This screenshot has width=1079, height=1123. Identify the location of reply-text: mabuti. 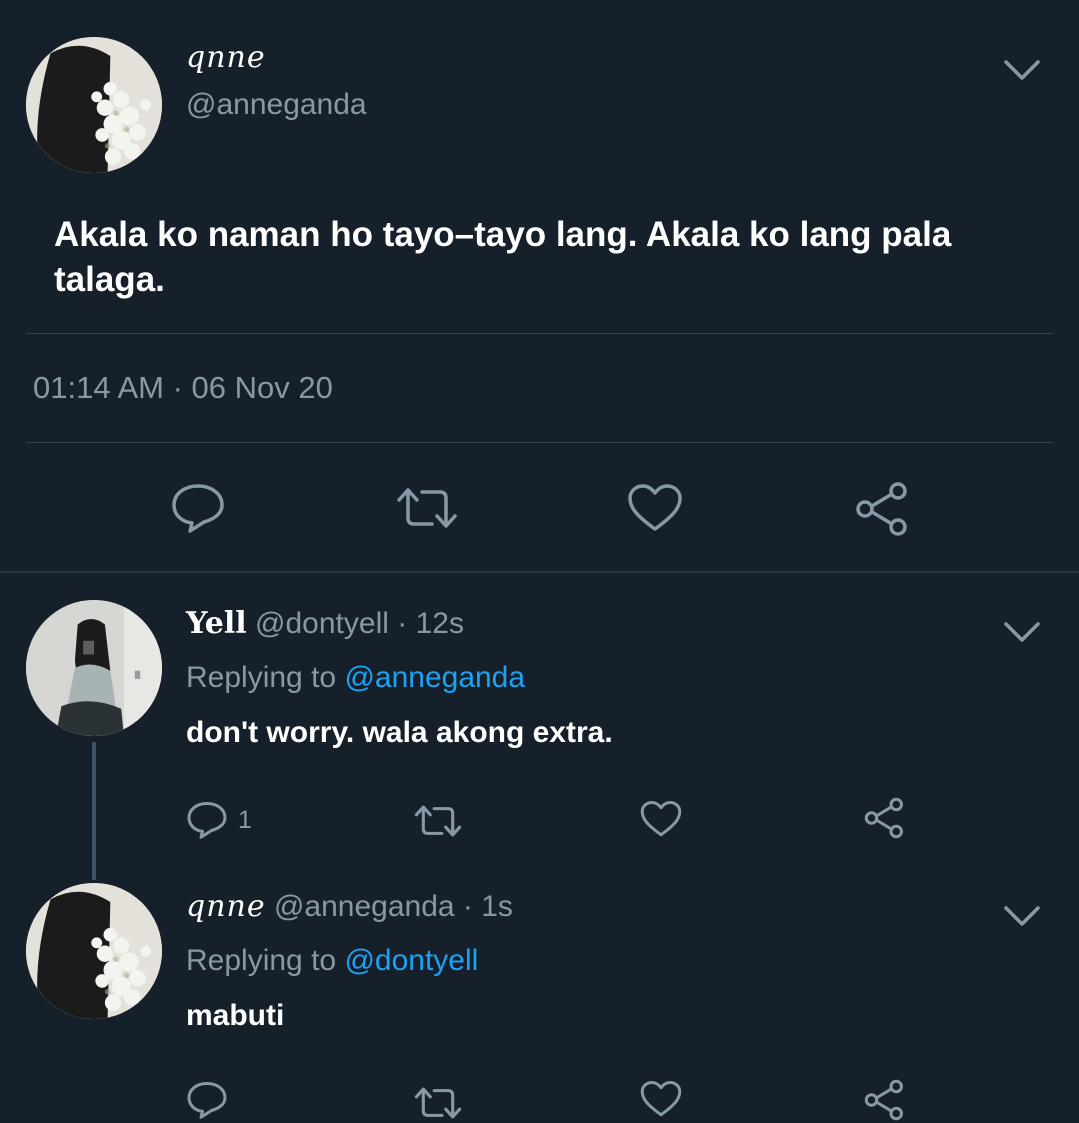
(235, 1015).